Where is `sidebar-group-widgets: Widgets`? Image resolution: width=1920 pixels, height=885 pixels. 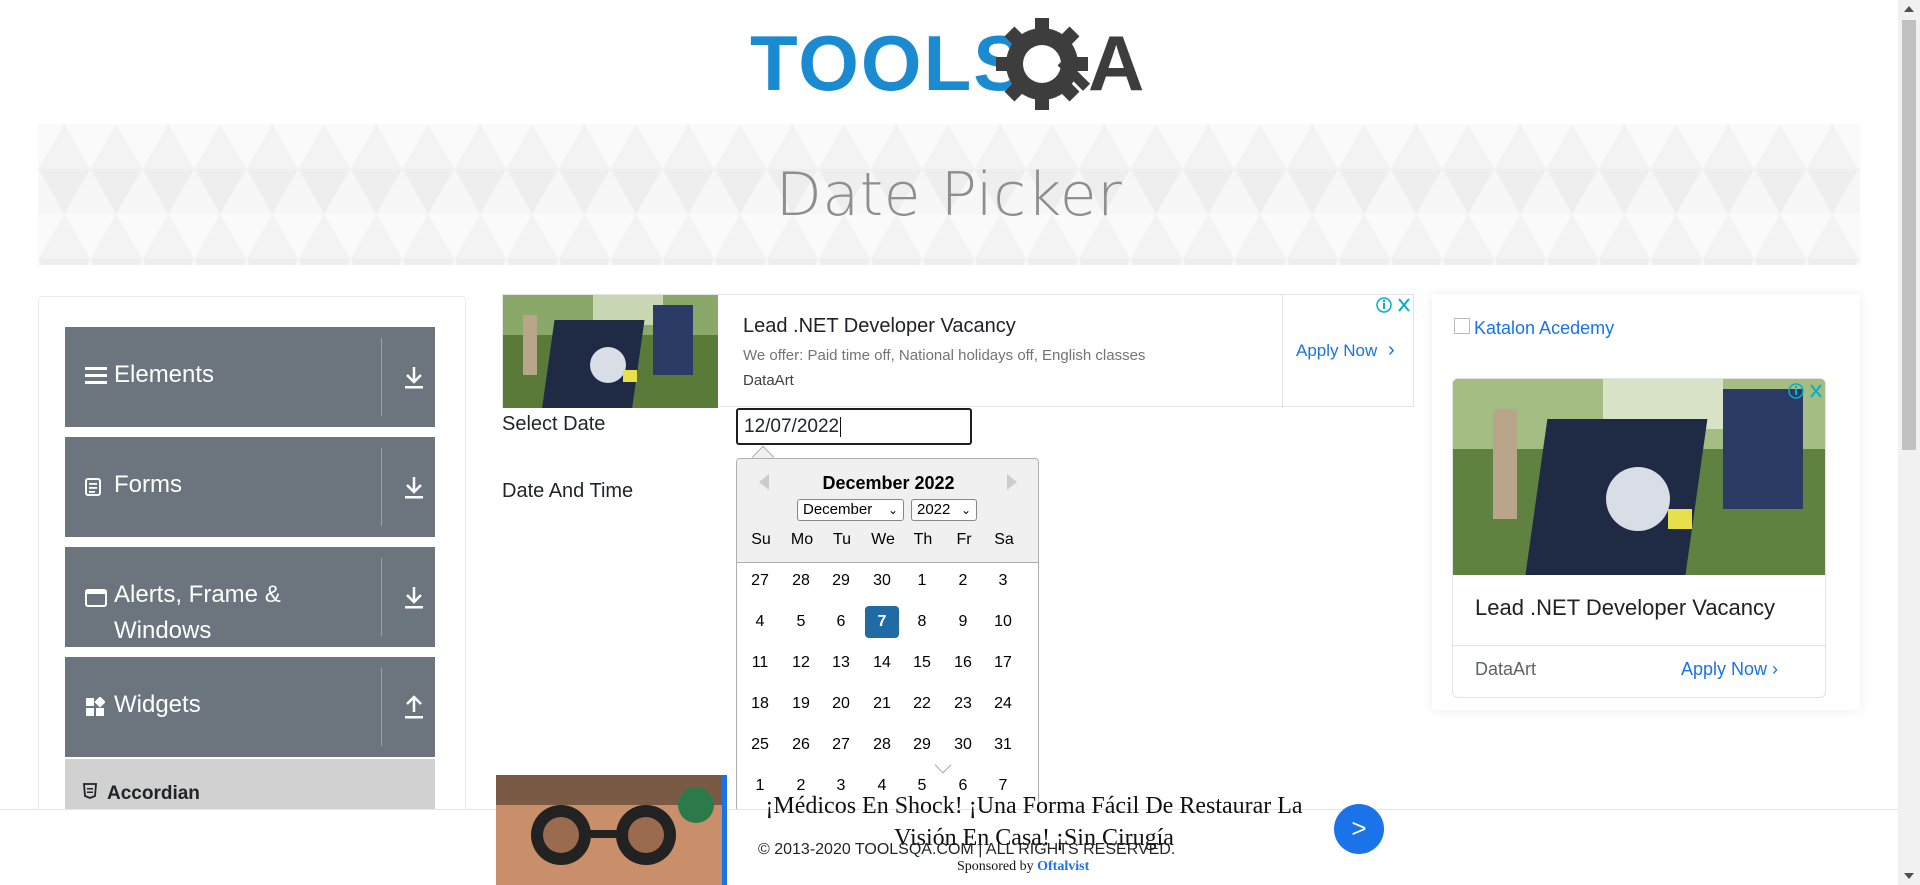 sidebar-group-widgets: Widgets is located at coordinates (250, 707).